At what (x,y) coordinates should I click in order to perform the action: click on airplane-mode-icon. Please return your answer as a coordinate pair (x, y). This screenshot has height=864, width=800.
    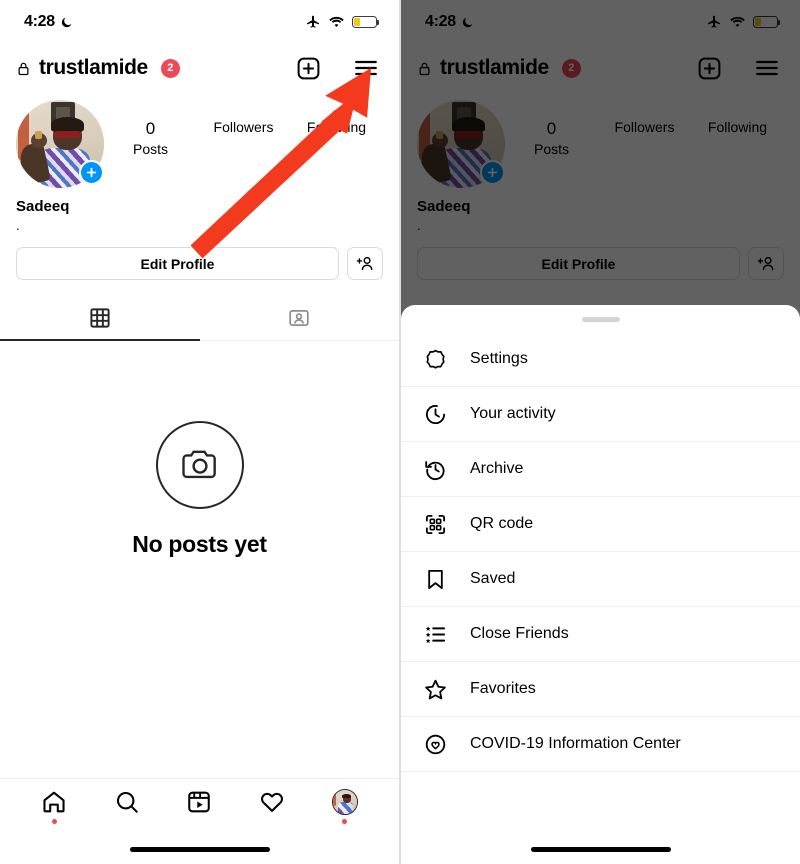
    Looking at the image, I should click on (313, 21).